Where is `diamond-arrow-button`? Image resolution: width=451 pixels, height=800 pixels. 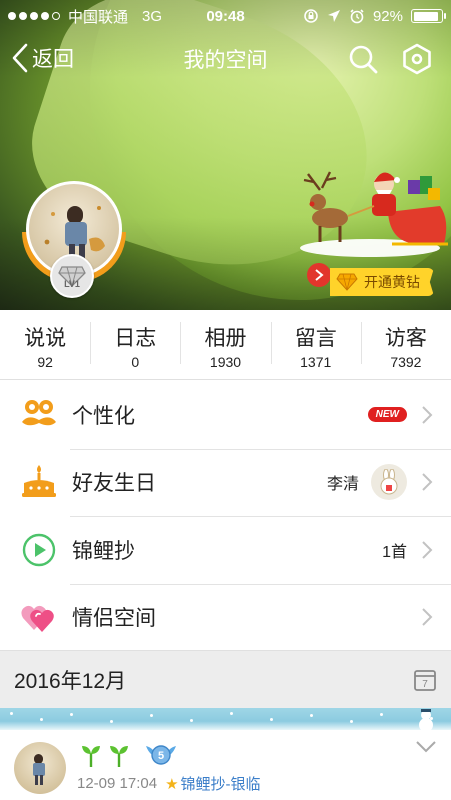
diamond-arrow-button is located at coordinates (319, 275).